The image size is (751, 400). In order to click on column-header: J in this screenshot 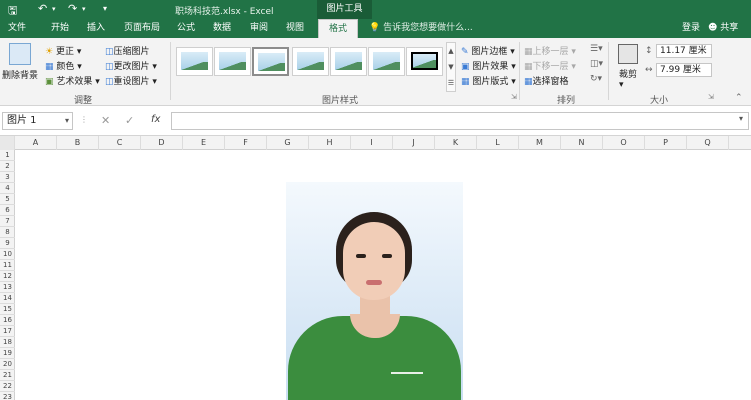, I will do `click(414, 143)`.